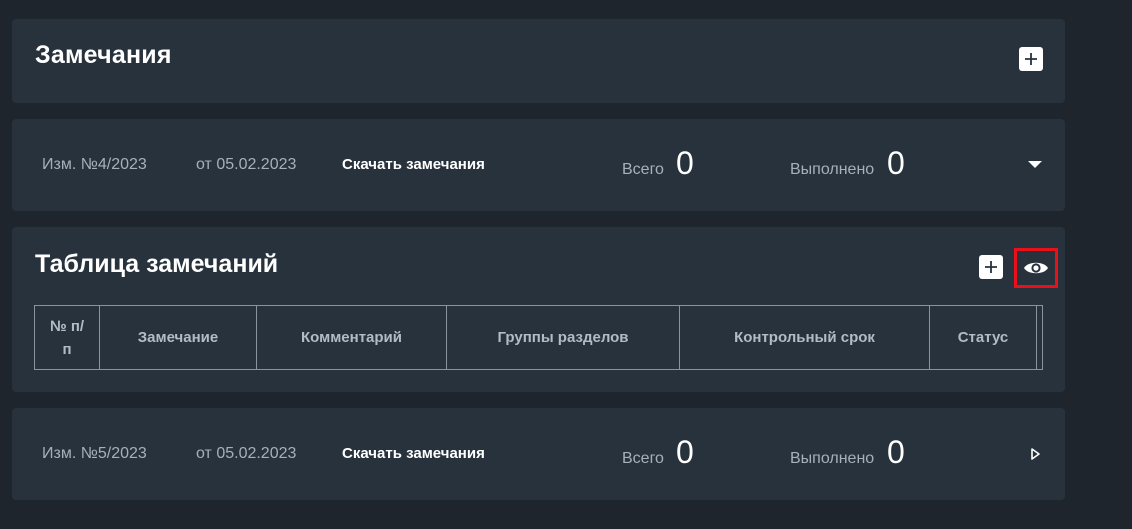  I want to click on column-header-remark: Замечание, so click(178, 337).